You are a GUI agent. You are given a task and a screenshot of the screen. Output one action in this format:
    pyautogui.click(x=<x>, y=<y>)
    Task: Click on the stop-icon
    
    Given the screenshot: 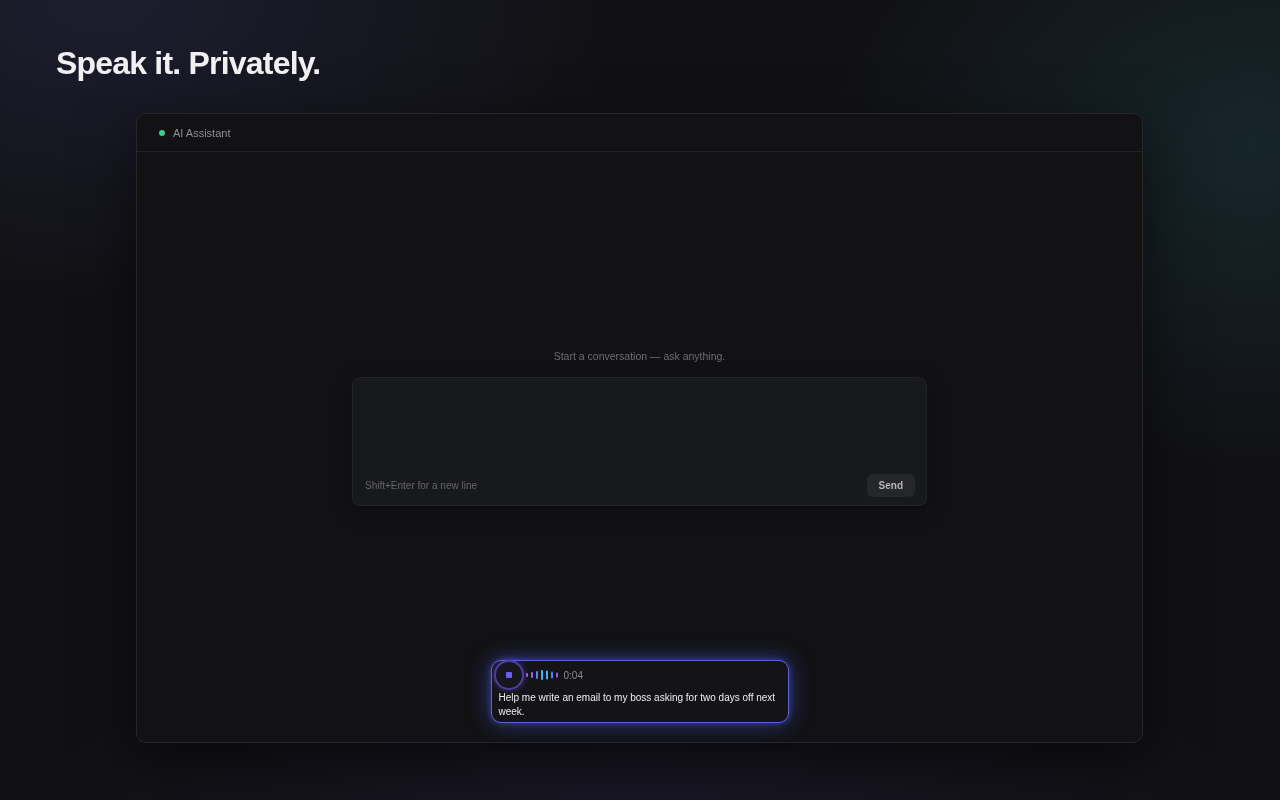 What is the action you would take?
    pyautogui.click(x=508, y=675)
    